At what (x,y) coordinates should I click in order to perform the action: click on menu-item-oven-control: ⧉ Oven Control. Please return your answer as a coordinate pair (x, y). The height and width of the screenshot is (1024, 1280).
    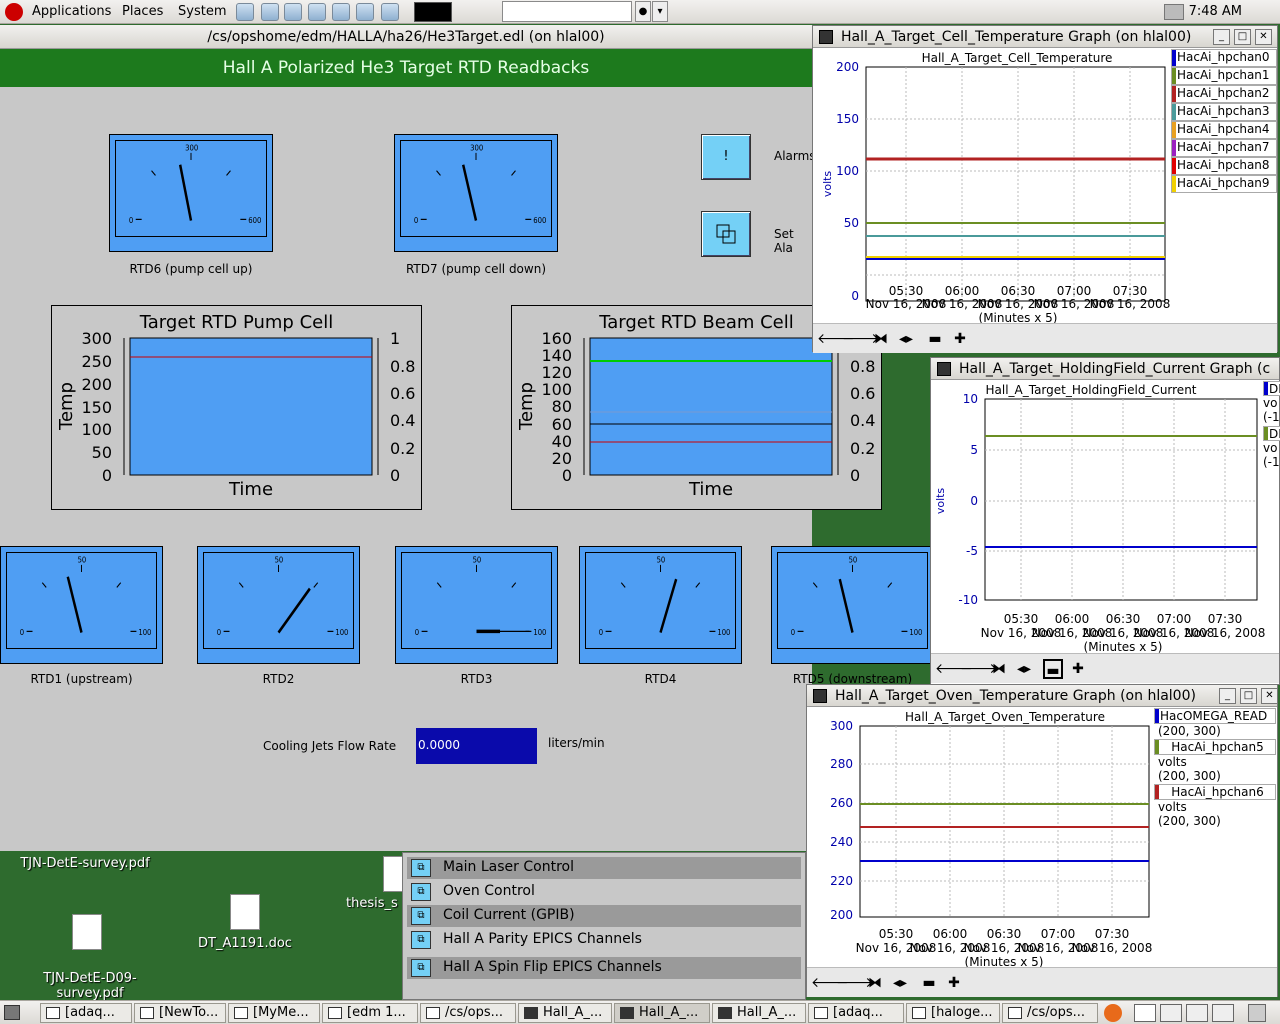
    Looking at the image, I should click on (604, 892).